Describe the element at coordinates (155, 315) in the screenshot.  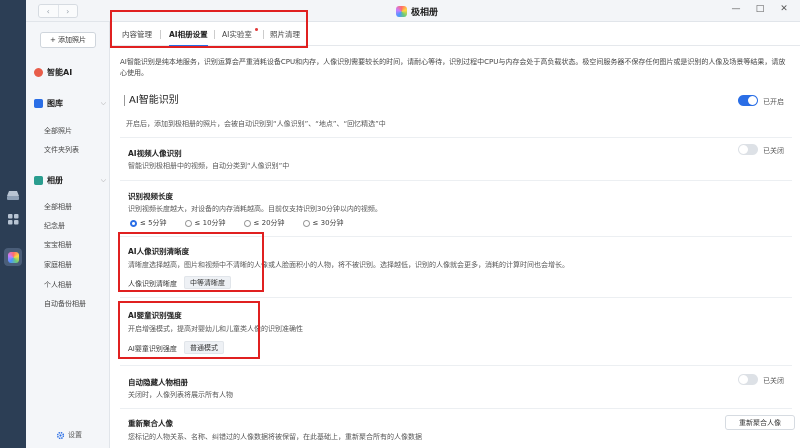
I see `baby-strength-title: AI婴童识别强度` at that location.